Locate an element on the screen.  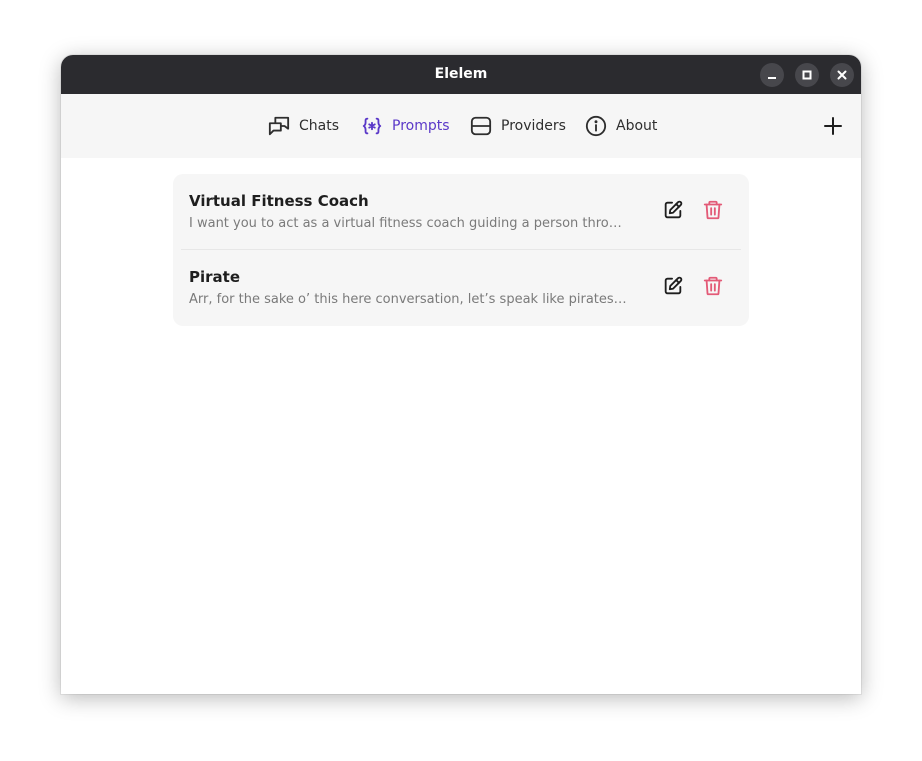
prompts-icon is located at coordinates (372, 126).